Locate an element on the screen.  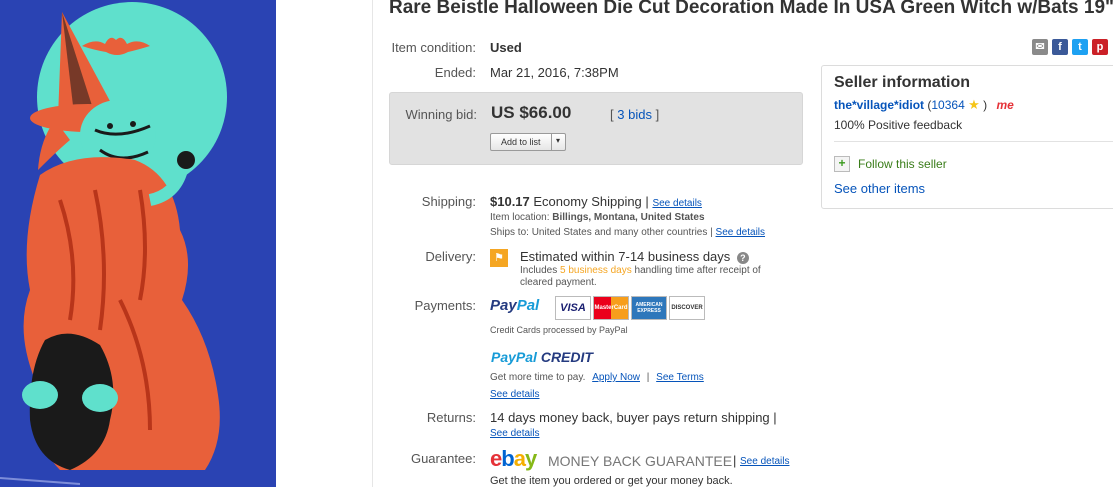
bid-count: [ 3 bids ] is located at coordinates (634, 114).